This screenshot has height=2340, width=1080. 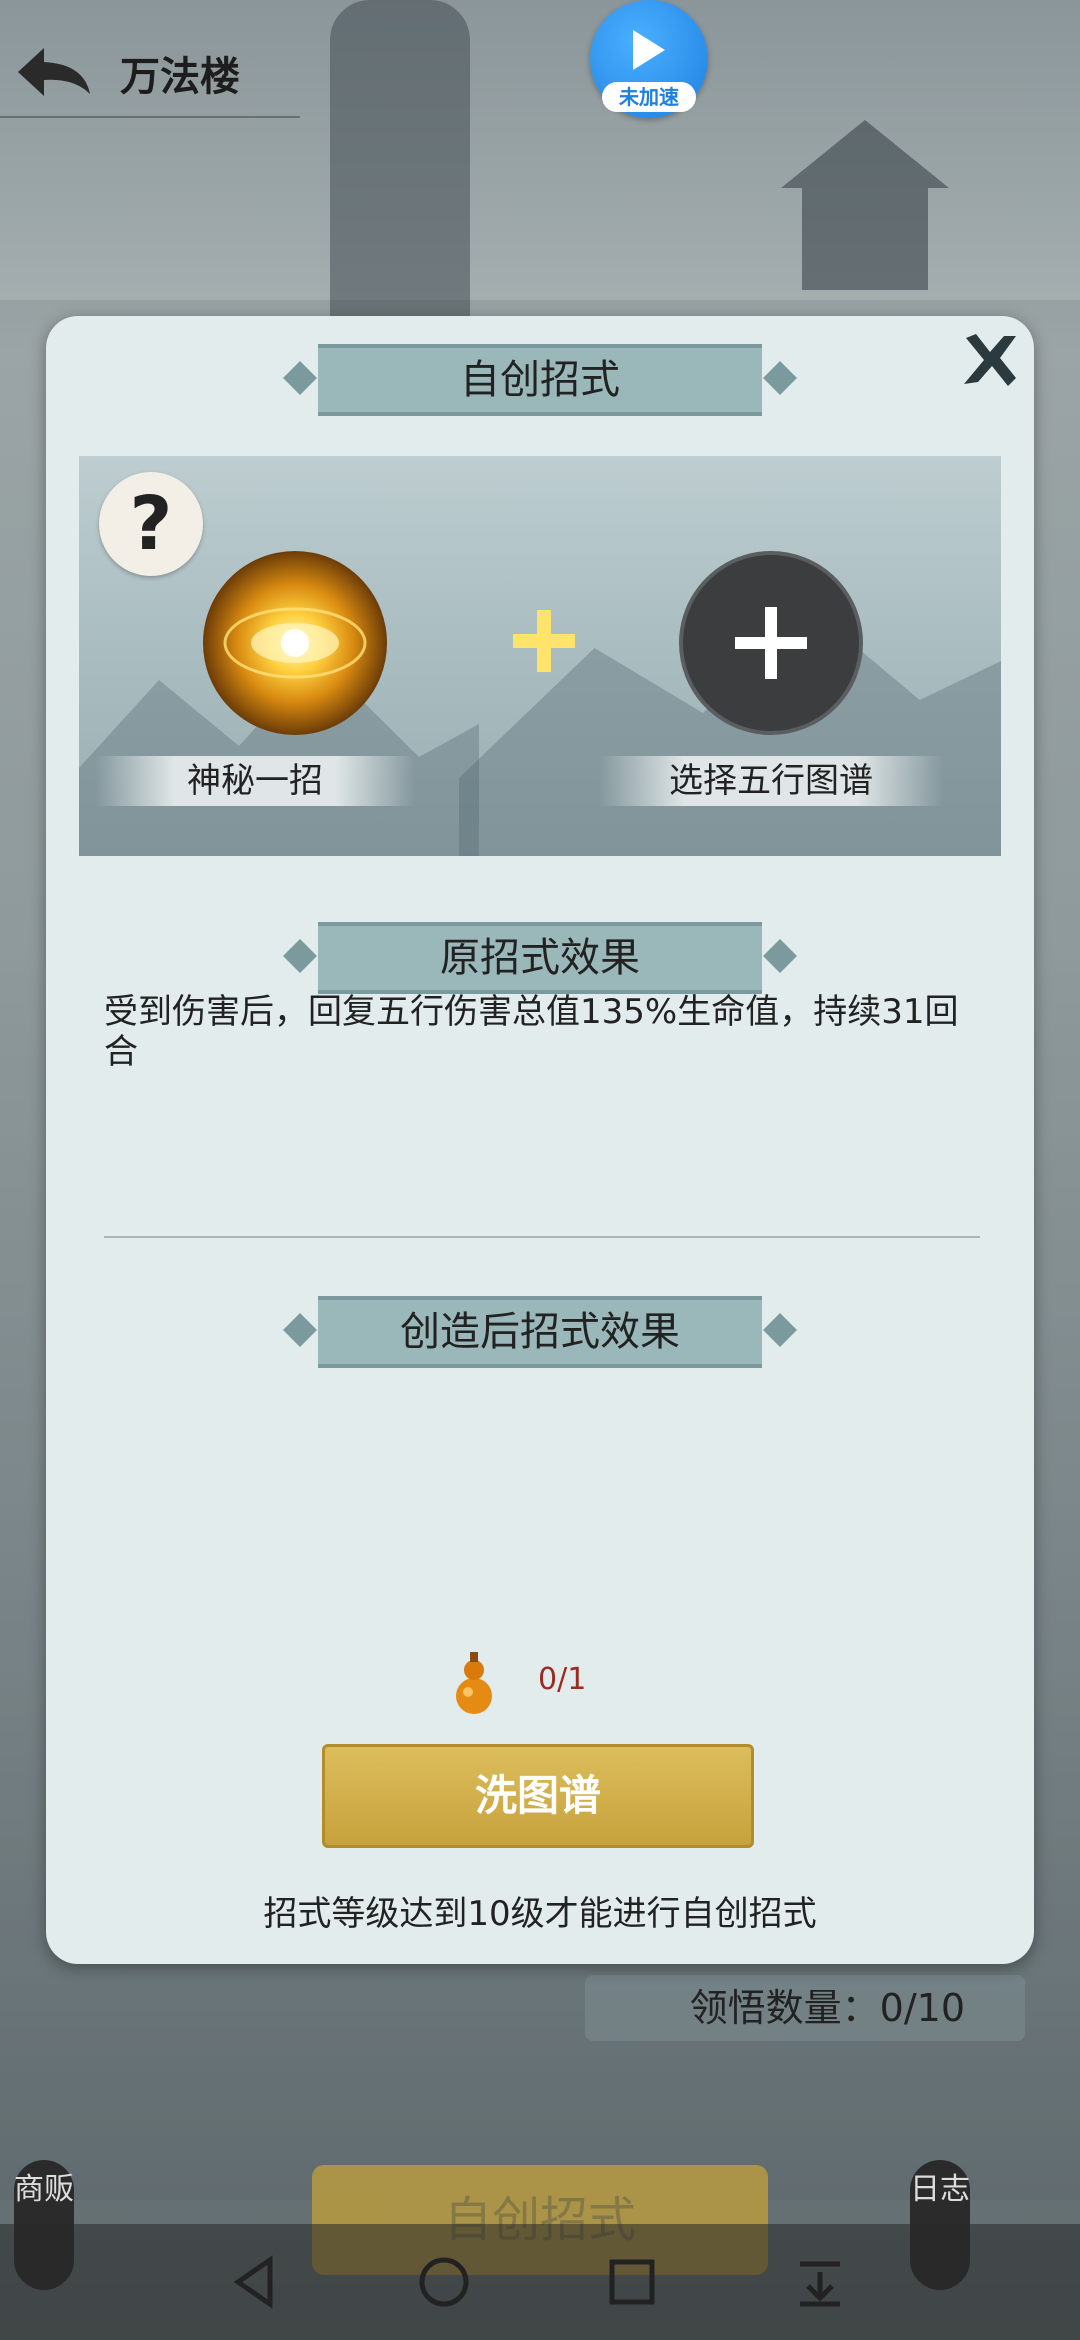 I want to click on close-icon, so click(x=990, y=360).